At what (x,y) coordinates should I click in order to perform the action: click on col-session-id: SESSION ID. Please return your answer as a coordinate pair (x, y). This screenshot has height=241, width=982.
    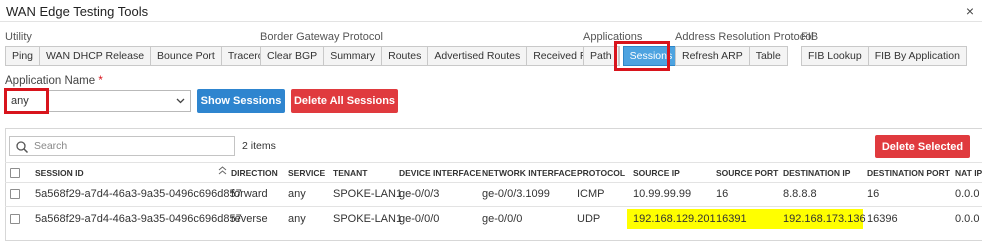
    Looking at the image, I should click on (59, 173).